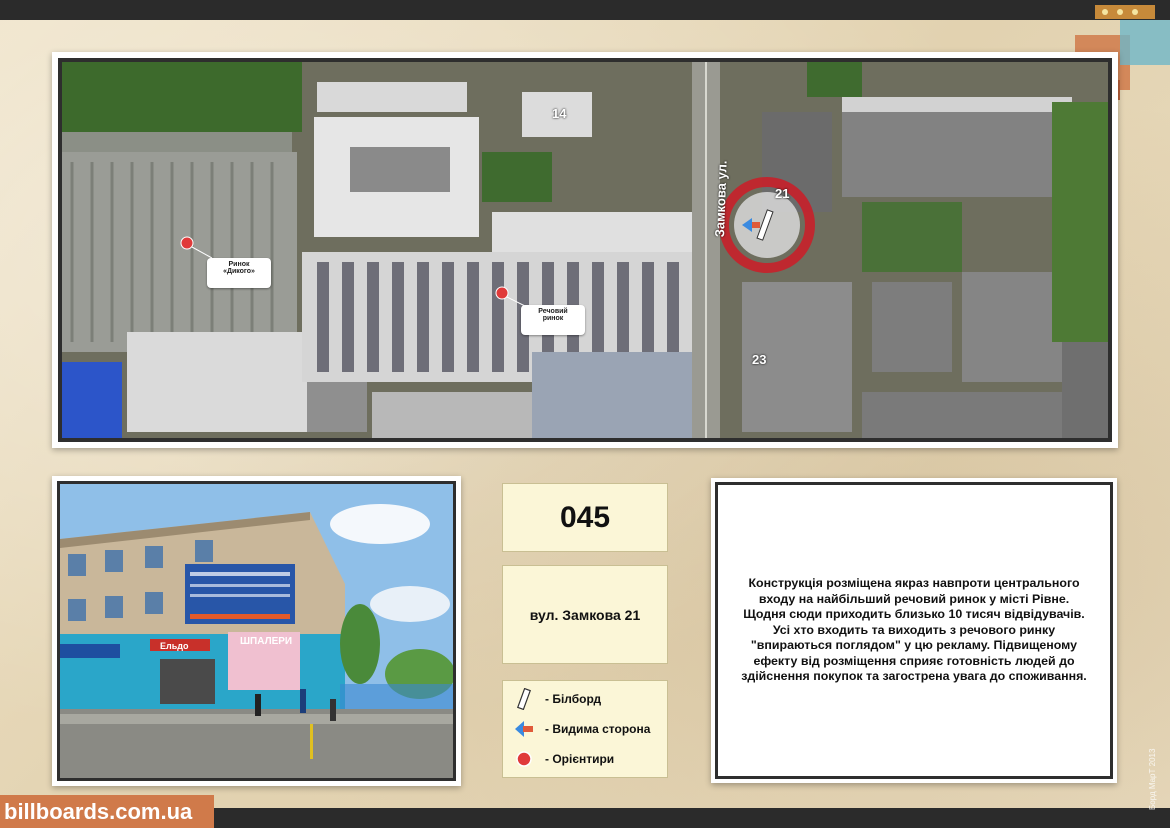  What do you see at coordinates (553, 311) in the screenshot?
I see `landmark-label-line: Речовий` at bounding box center [553, 311].